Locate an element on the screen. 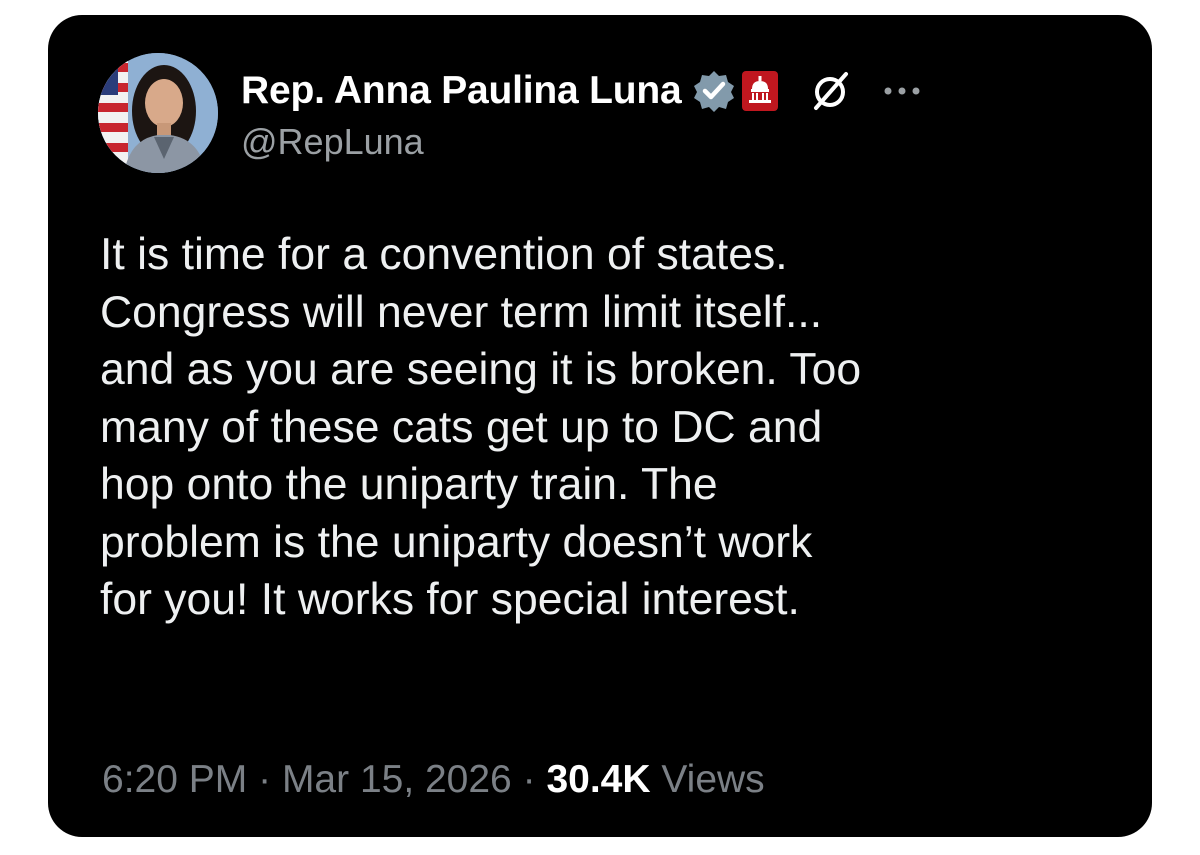 The width and height of the screenshot is (1200, 855). author-display-name: Rep. Anna Paulina Luna is located at coordinates (461, 91).